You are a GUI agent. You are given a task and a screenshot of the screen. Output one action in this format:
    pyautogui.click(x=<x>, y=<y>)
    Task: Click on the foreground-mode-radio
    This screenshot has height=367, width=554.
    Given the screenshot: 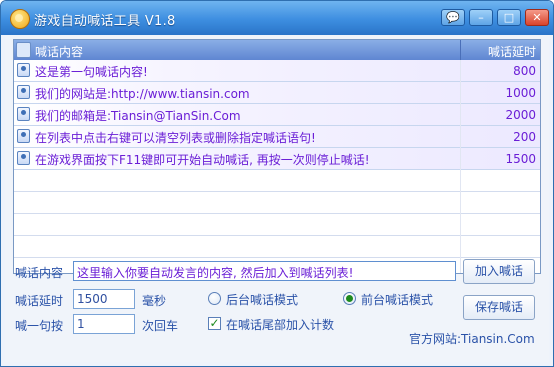 What is the action you would take?
    pyautogui.click(x=349, y=298)
    